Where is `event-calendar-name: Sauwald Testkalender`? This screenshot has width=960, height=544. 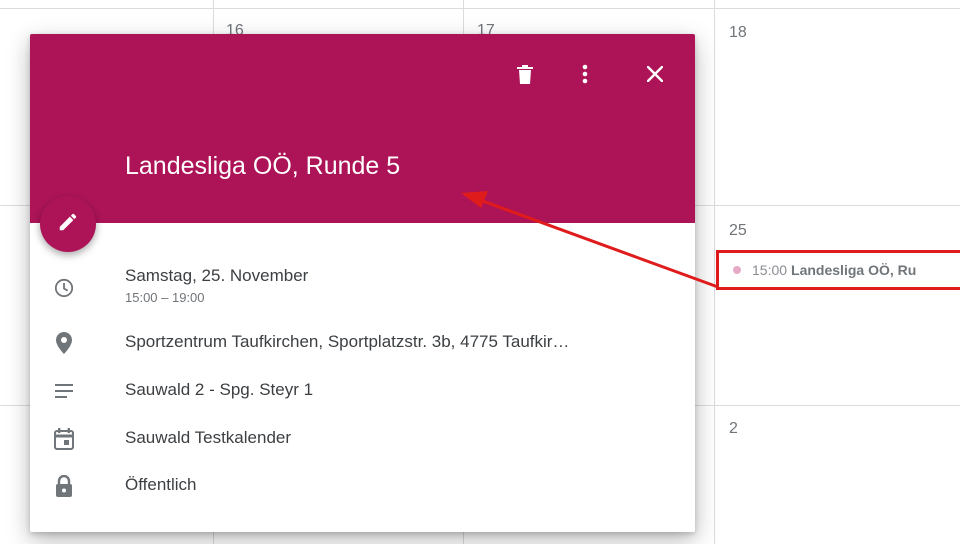 event-calendar-name: Sauwald Testkalender is located at coordinates (208, 437).